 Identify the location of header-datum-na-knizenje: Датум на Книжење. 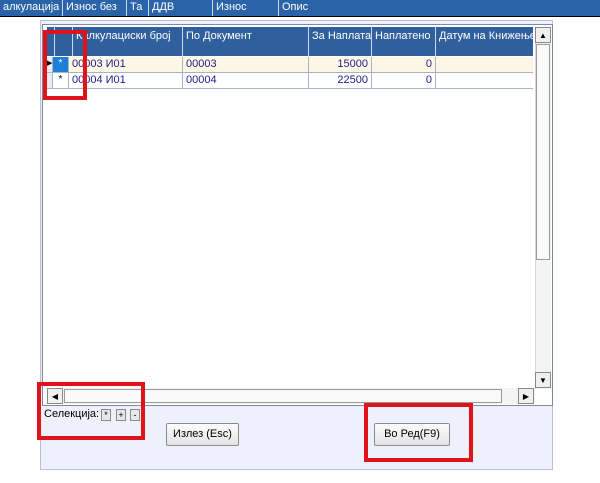
(484, 41).